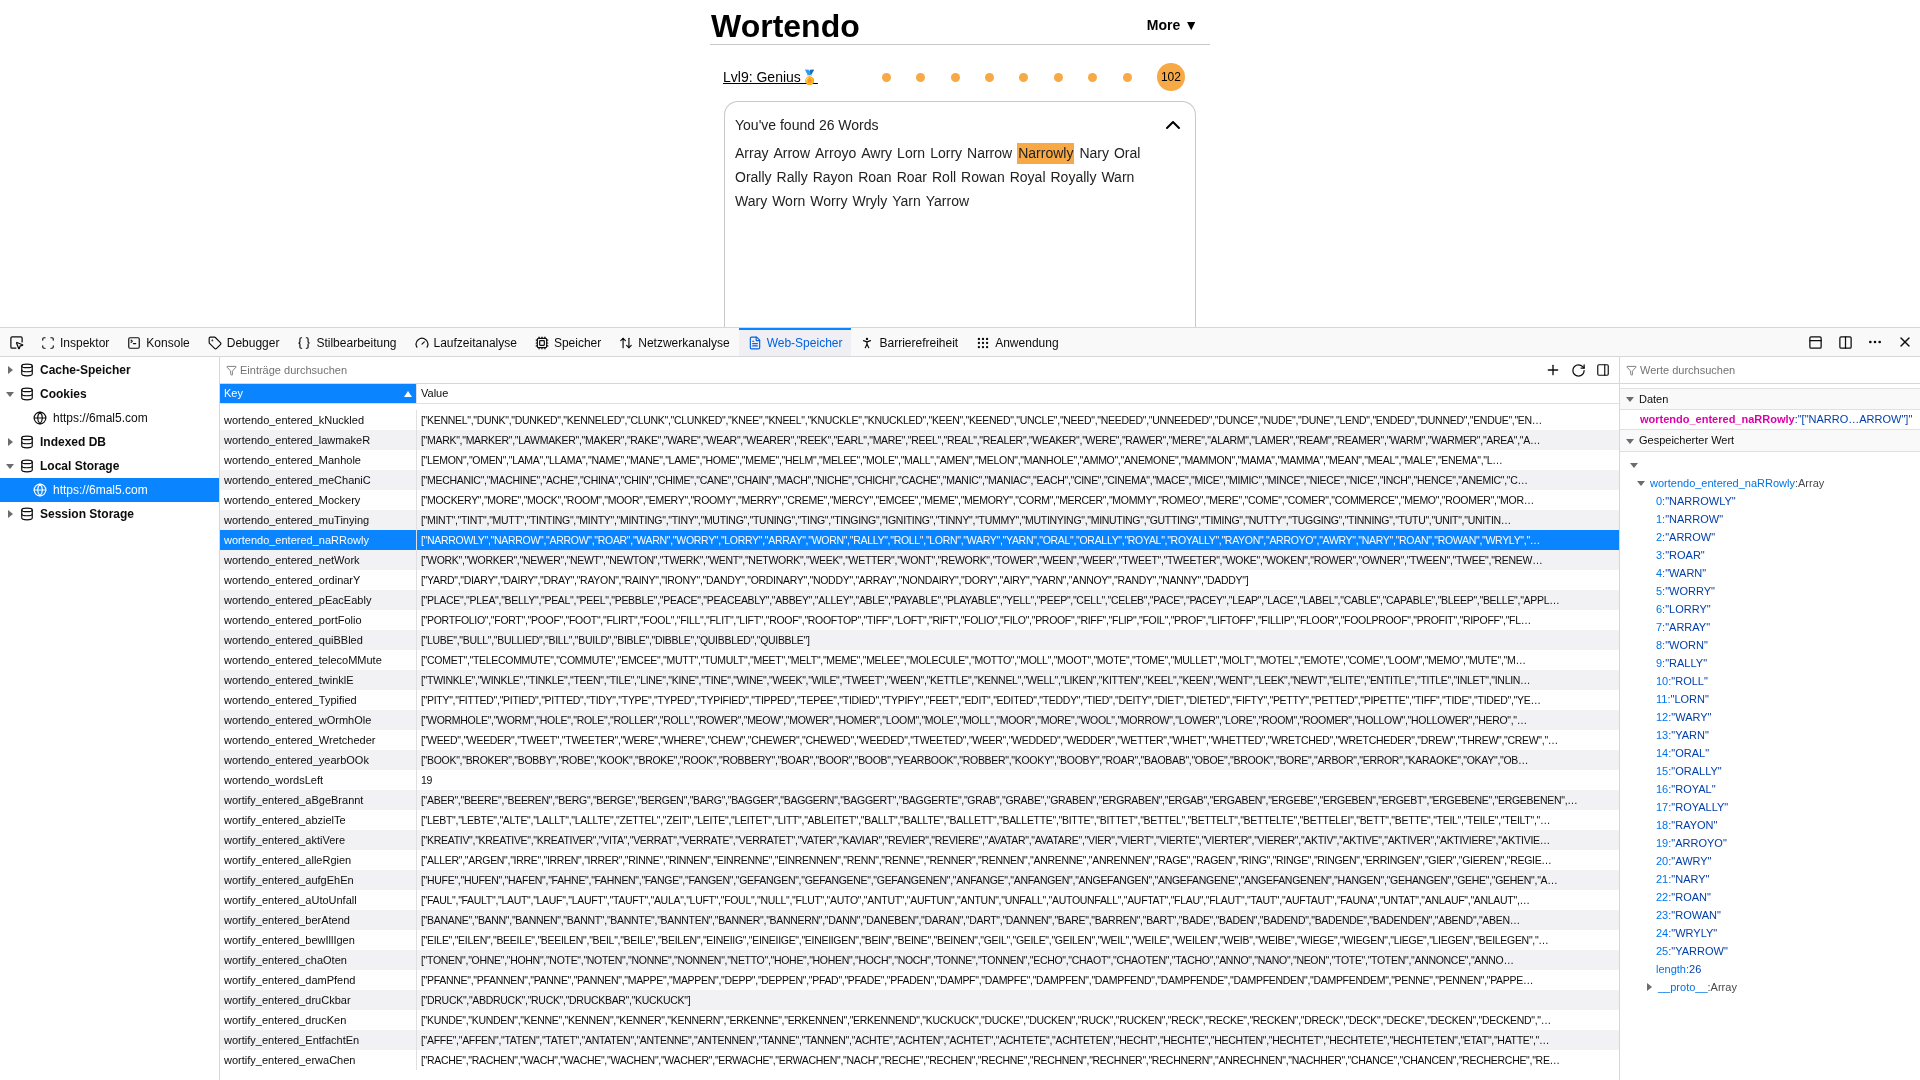  I want to click on found-word: Narrowly, so click(1046, 153).